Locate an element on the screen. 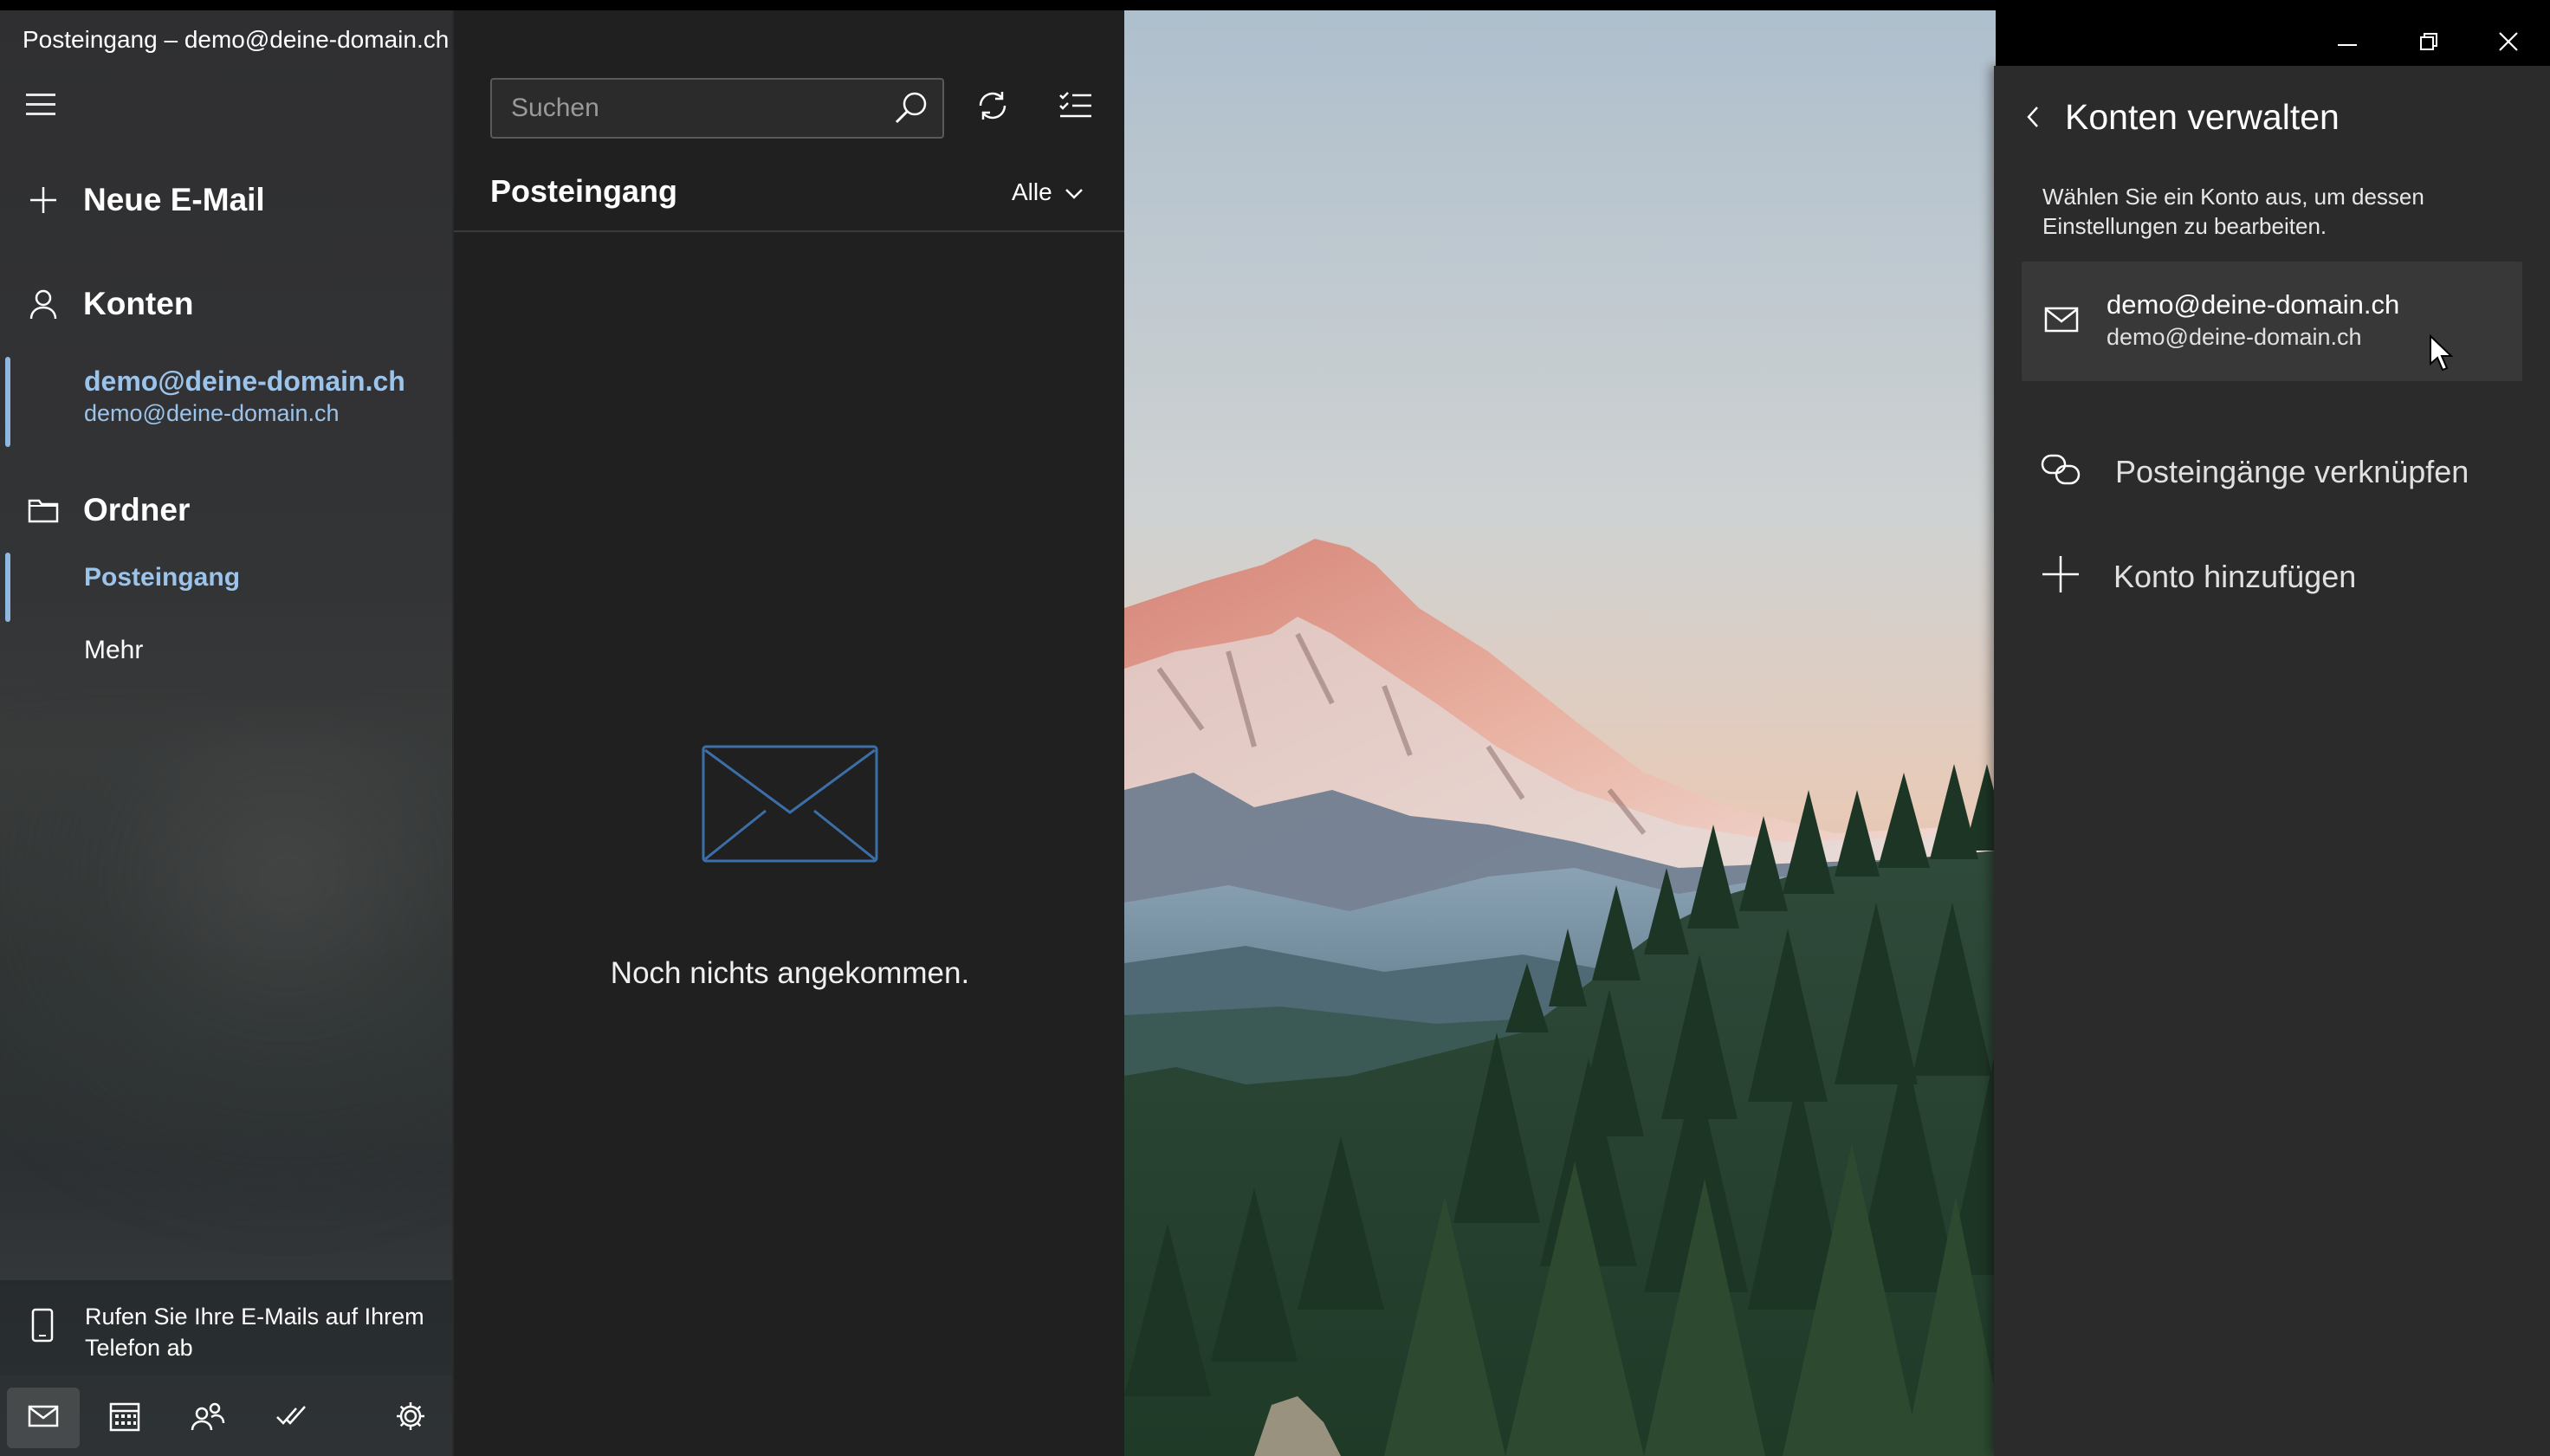 The image size is (2550, 1456). folder-icon is located at coordinates (43, 510).